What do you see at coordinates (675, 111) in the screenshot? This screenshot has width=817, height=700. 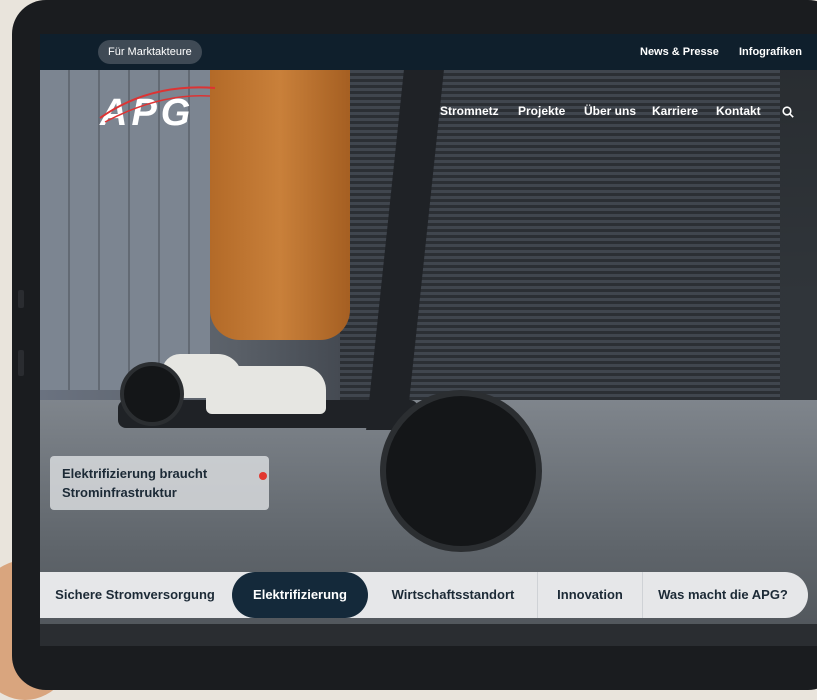 I see `nav-karriere: Karriere` at bounding box center [675, 111].